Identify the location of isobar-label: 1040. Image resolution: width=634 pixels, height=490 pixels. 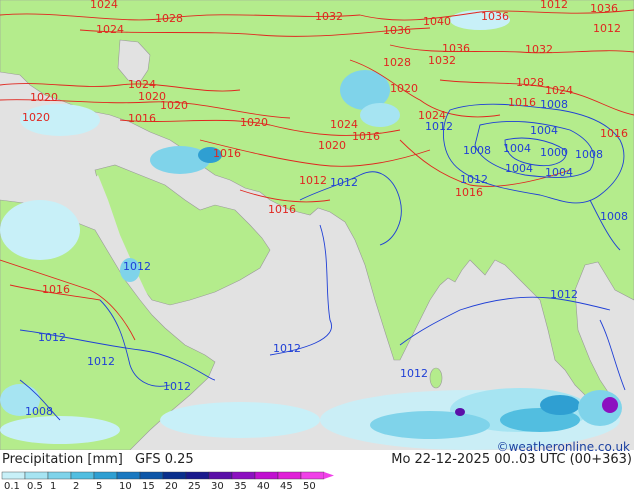
(437, 21).